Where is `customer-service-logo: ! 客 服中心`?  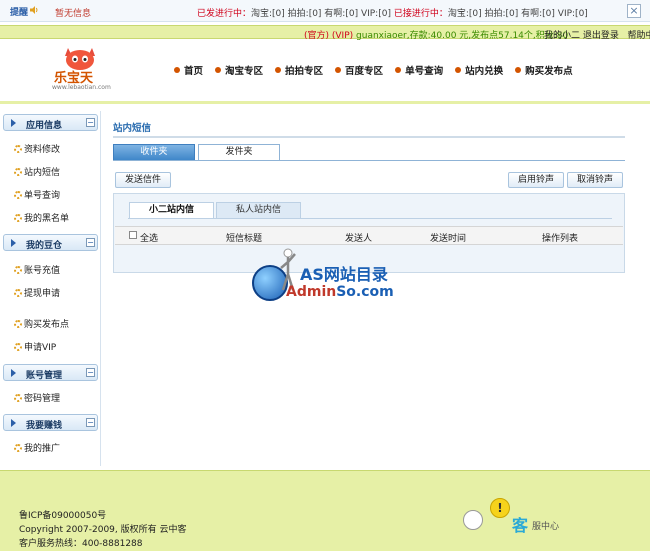 customer-service-logo: ! 客 服中心 is located at coordinates (523, 518).